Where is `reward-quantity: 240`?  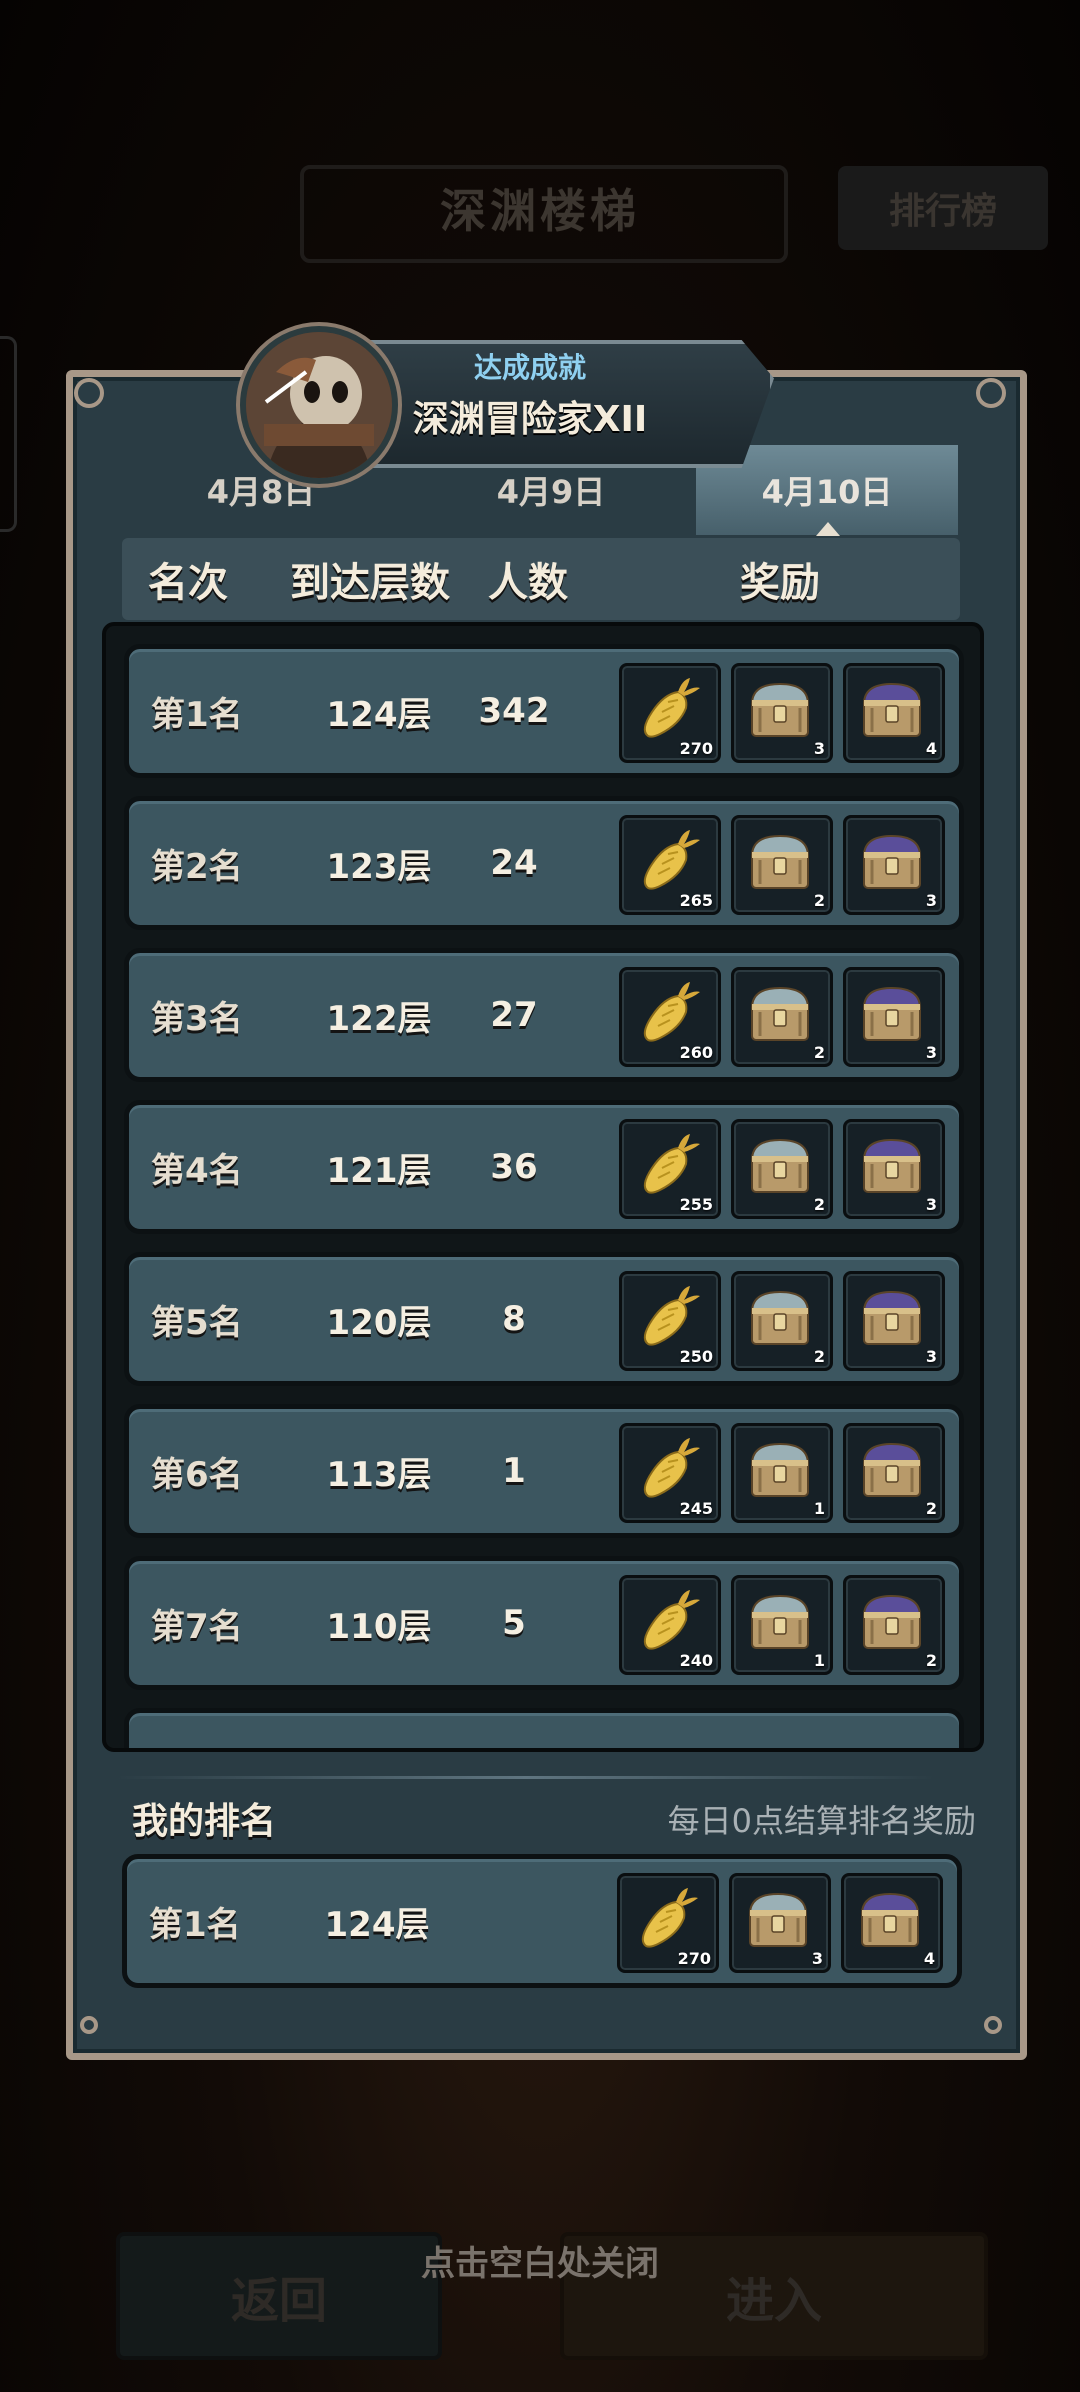
reward-quantity: 240 is located at coordinates (696, 1660).